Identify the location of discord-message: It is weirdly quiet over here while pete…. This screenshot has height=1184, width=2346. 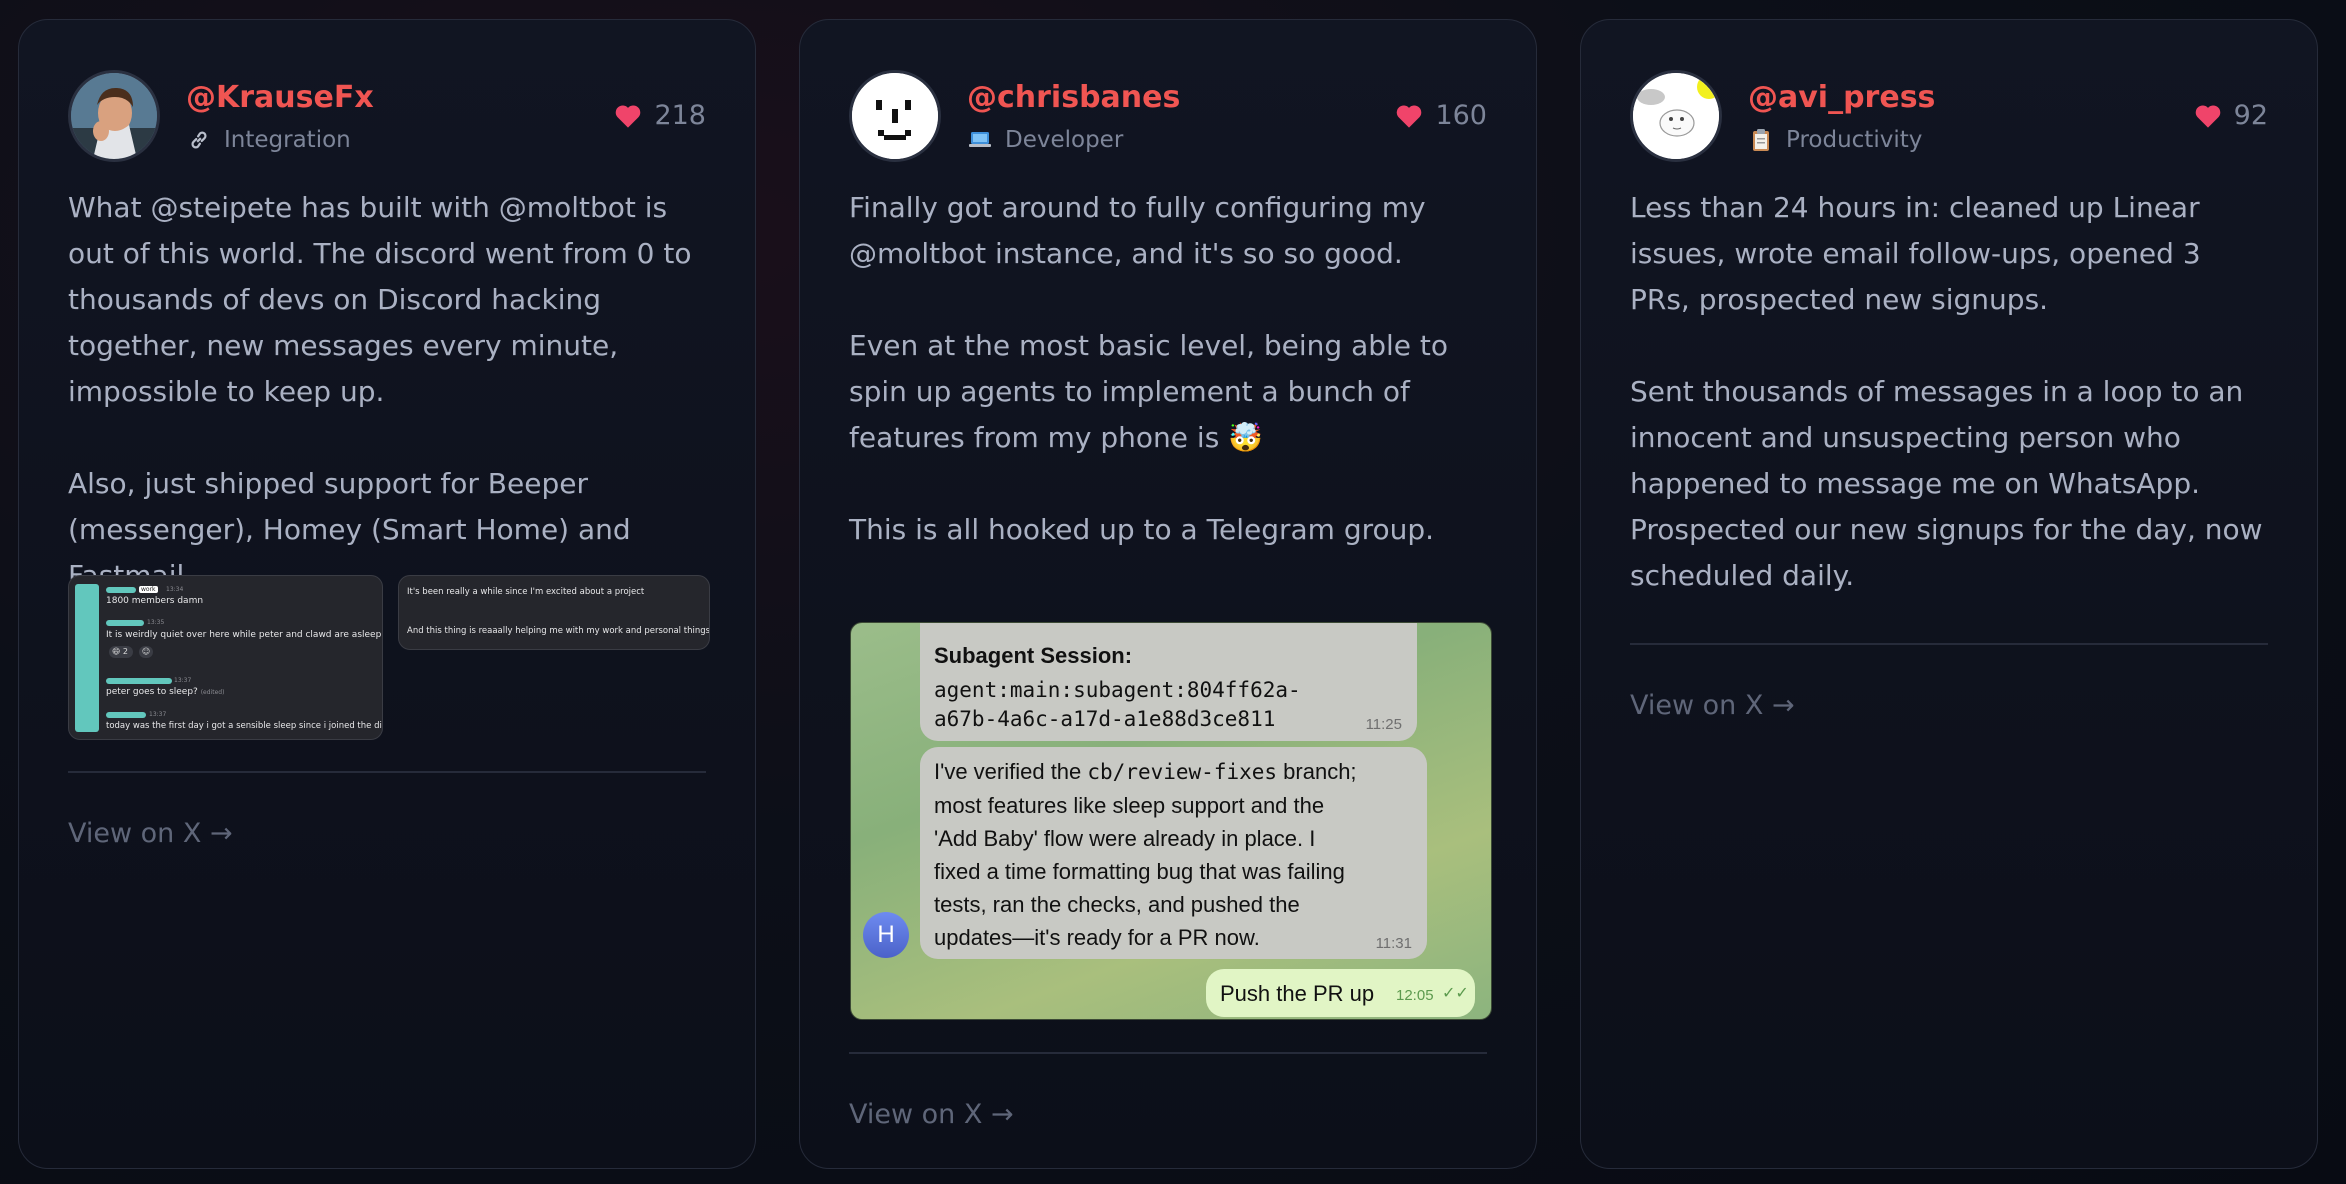
(244, 635).